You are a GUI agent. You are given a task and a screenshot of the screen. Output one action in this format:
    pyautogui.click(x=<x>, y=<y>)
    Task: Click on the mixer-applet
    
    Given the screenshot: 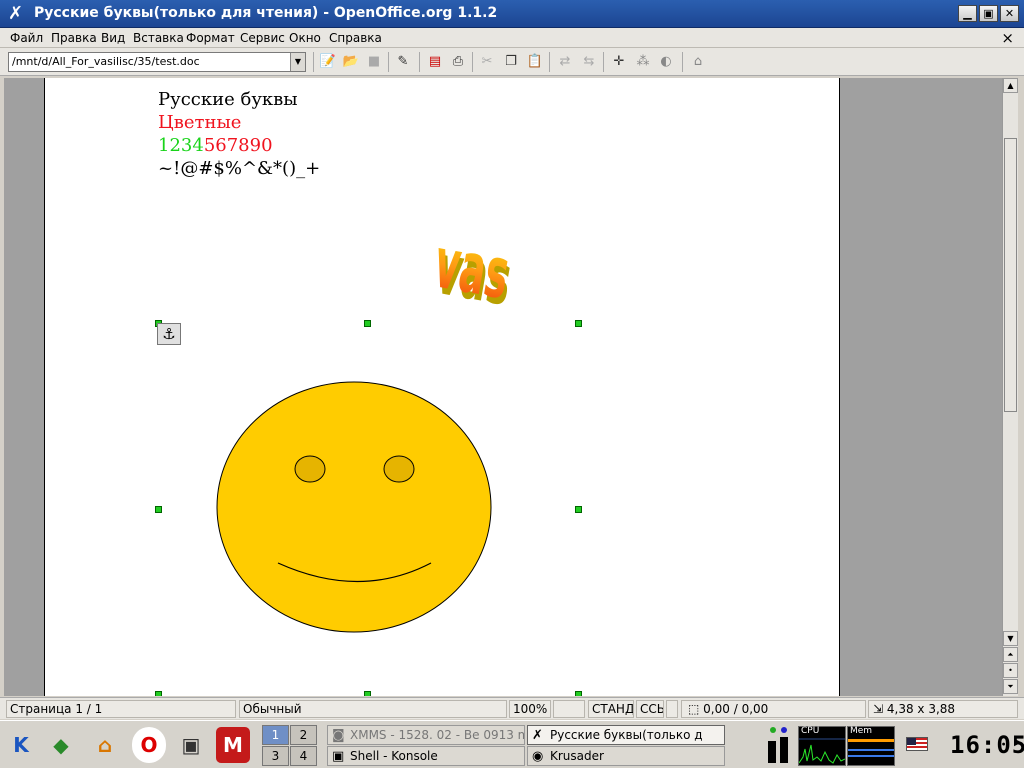 What is the action you would take?
    pyautogui.click(x=779, y=746)
    